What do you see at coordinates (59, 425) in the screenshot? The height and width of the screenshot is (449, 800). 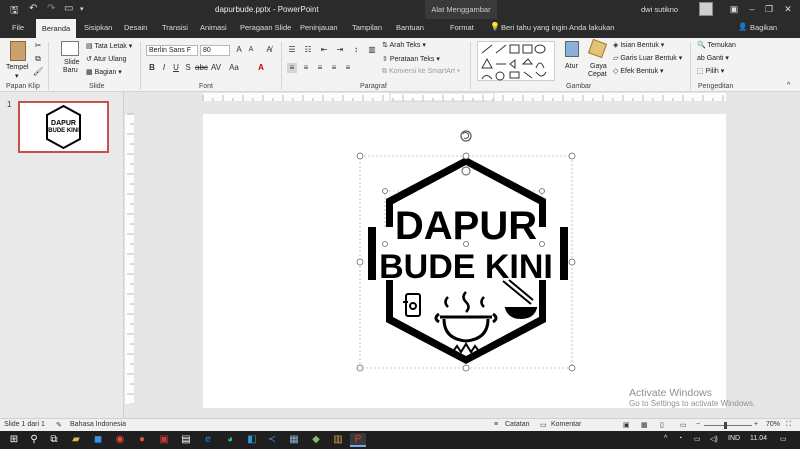 I see `spellcheck-icon: ✎` at bounding box center [59, 425].